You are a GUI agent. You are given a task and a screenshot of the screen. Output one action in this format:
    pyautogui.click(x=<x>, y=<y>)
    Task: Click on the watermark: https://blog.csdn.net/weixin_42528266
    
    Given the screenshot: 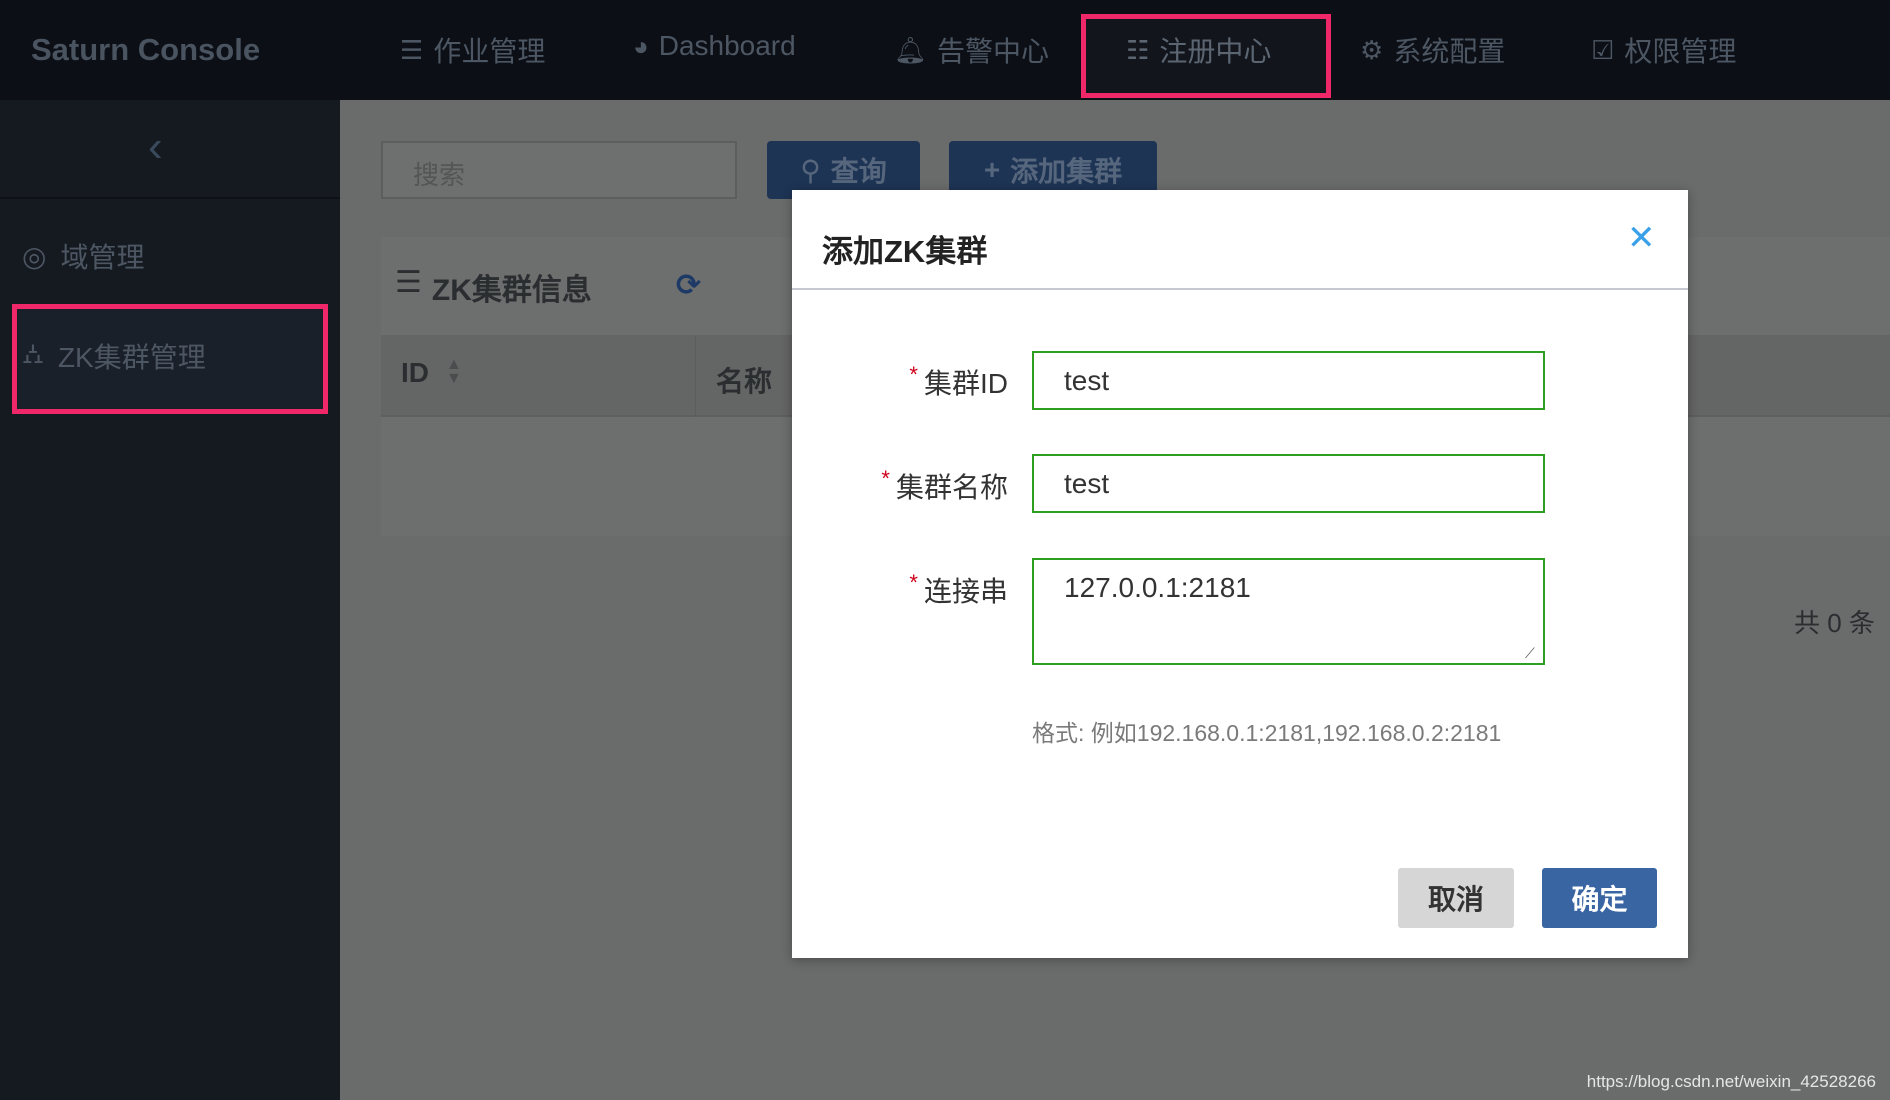 What is the action you would take?
    pyautogui.click(x=1731, y=1081)
    